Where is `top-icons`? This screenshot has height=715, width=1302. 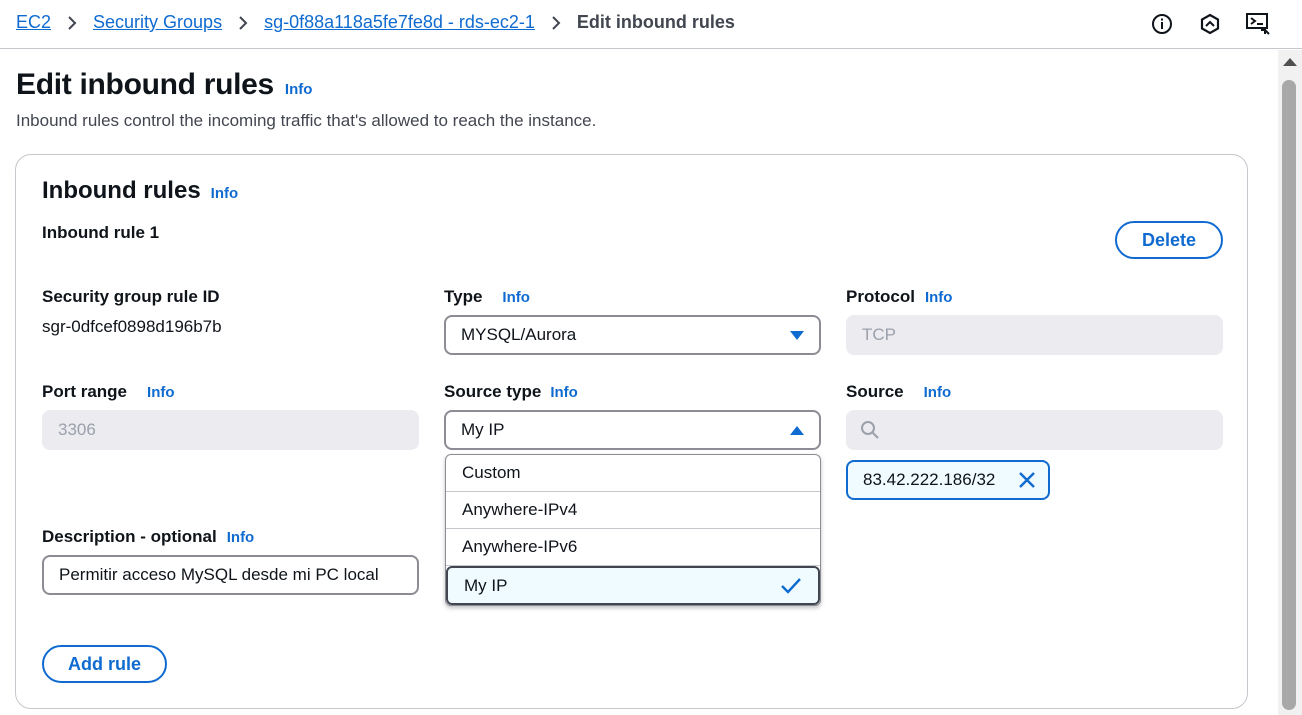 top-icons is located at coordinates (1210, 24).